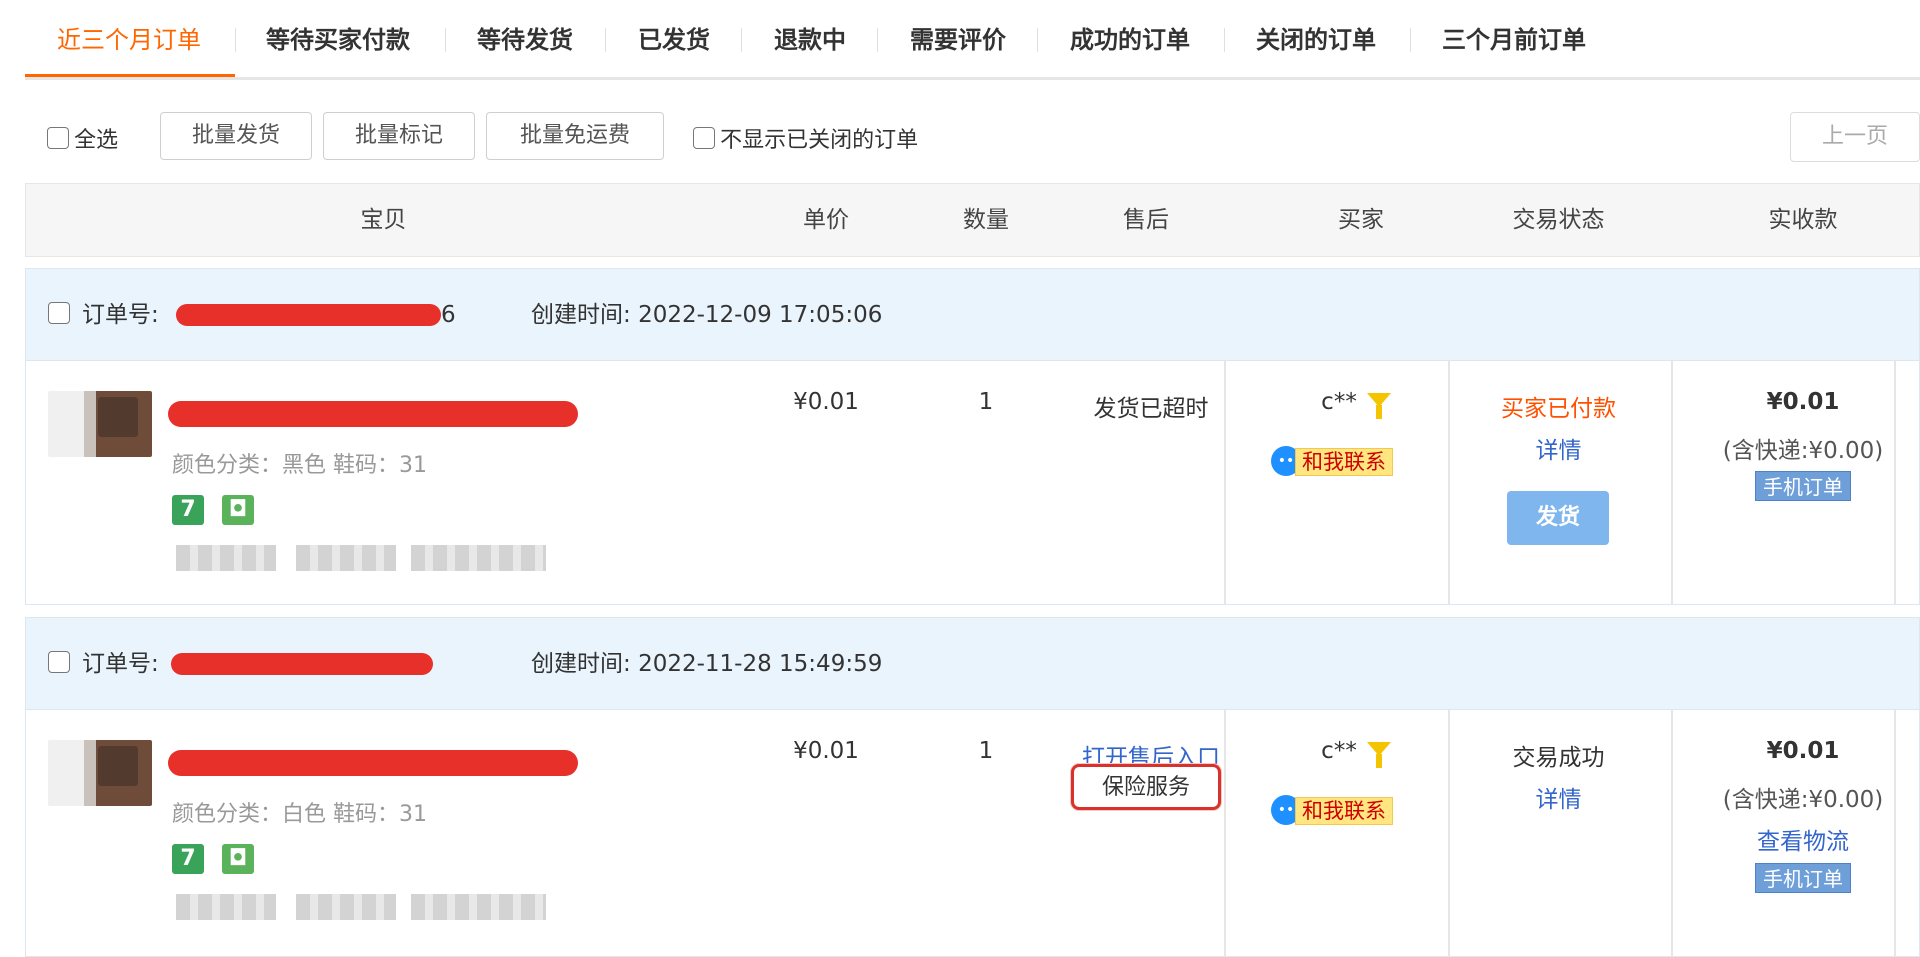 The height and width of the screenshot is (957, 1920). What do you see at coordinates (302, 664) in the screenshot?
I see `redacted-order-number` at bounding box center [302, 664].